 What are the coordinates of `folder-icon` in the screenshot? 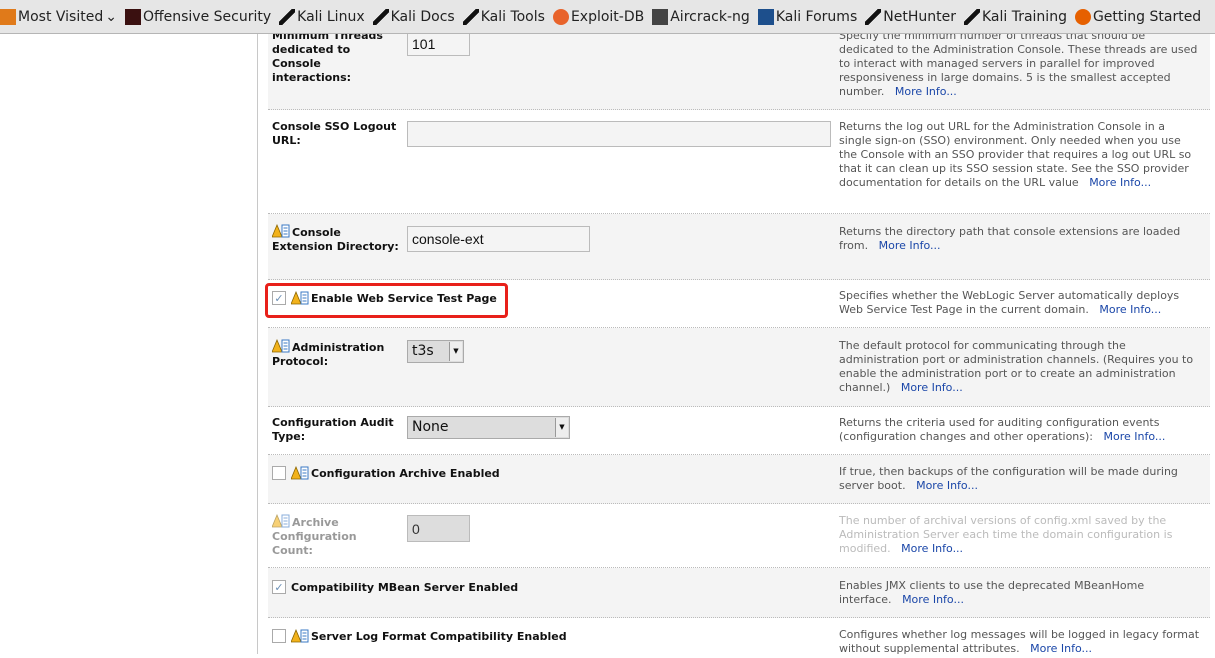 It's located at (8, 16).